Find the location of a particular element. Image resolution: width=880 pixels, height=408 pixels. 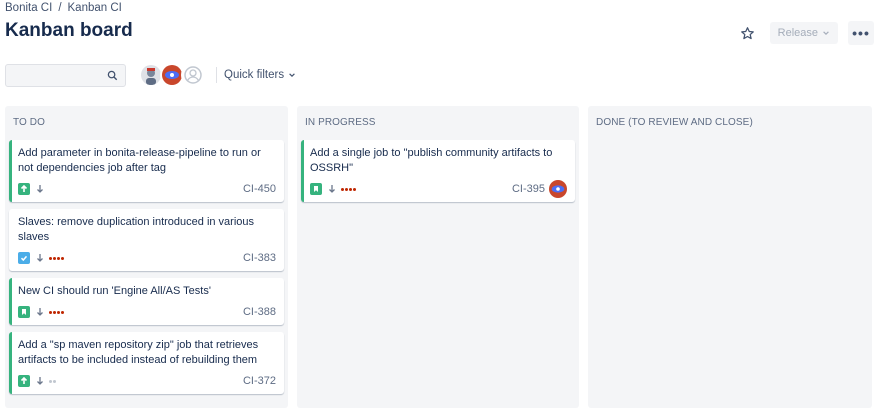

star-icon is located at coordinates (748, 32).